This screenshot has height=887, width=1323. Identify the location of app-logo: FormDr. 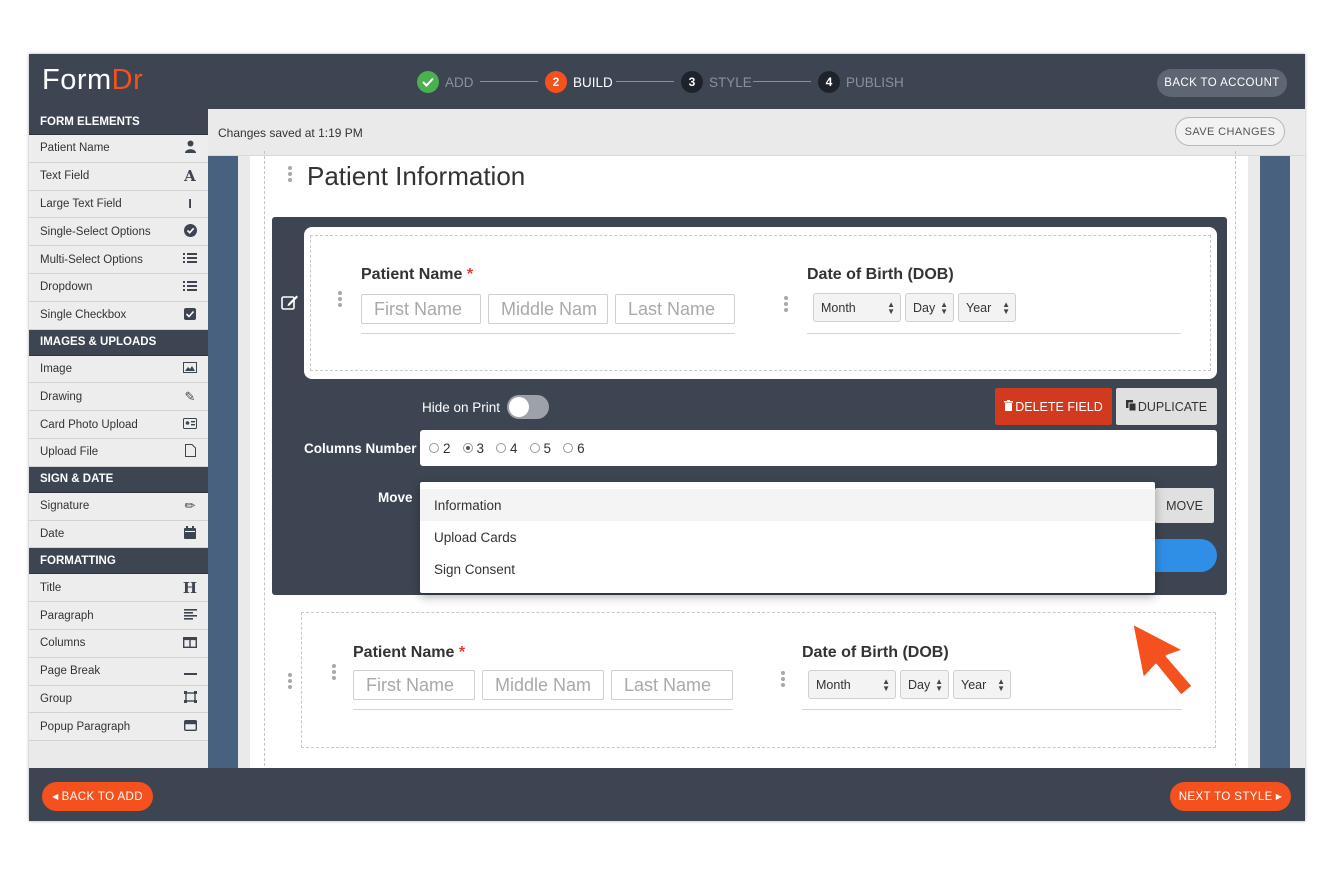
(92, 80).